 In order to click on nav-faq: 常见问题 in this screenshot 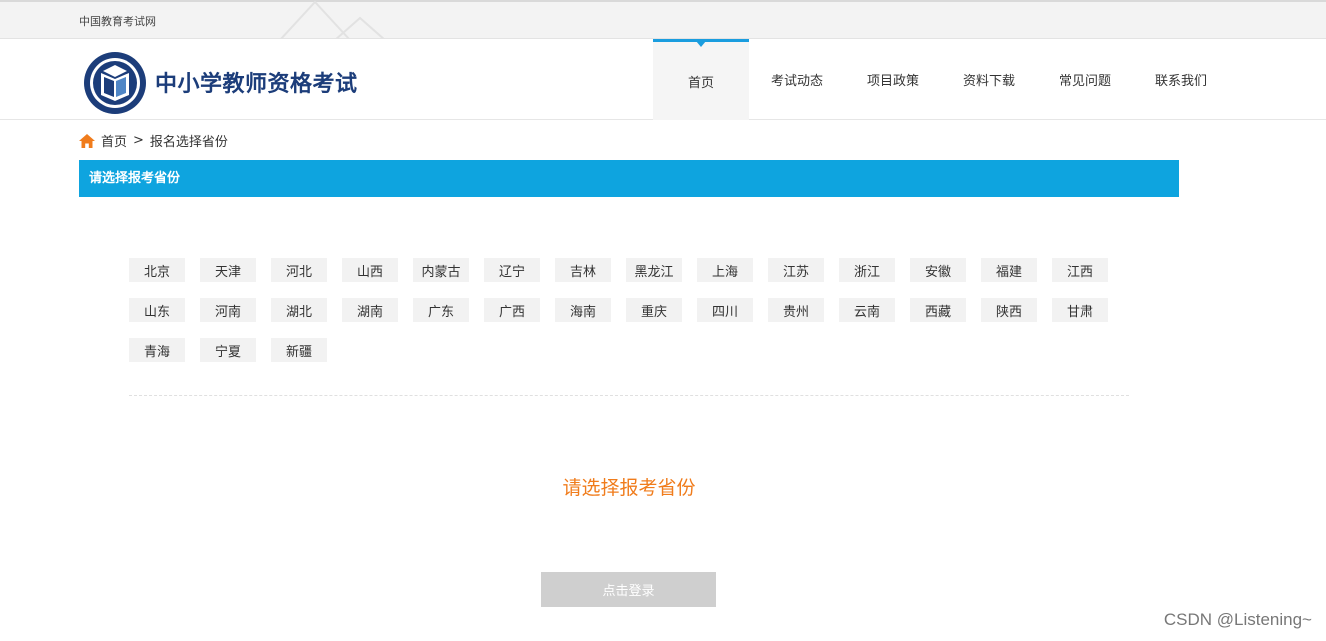, I will do `click(1085, 79)`.